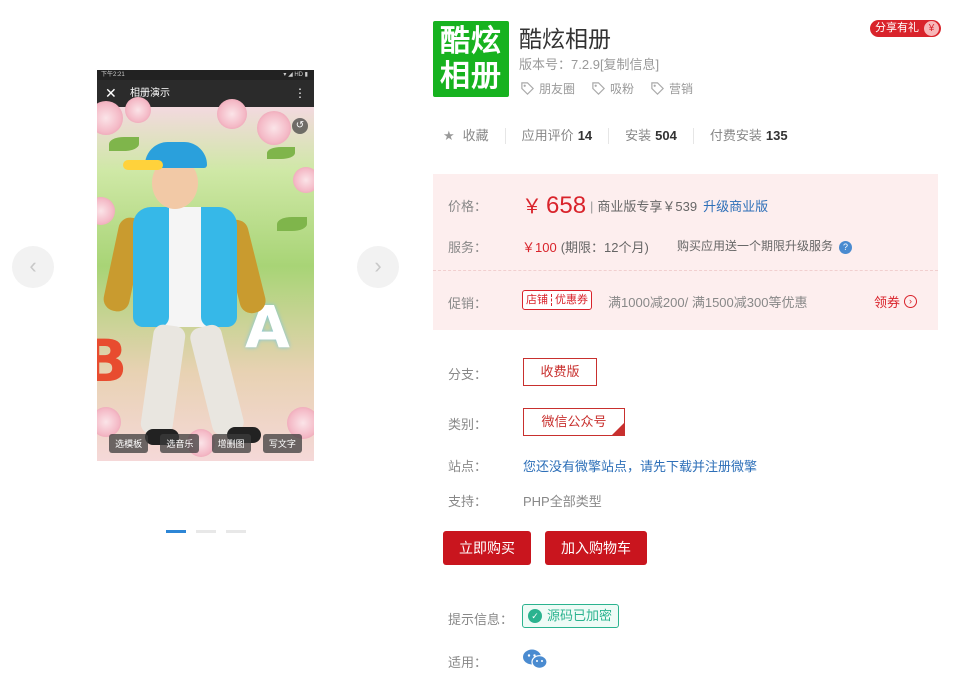 Image resolution: width=959 pixels, height=683 pixels. I want to click on install-value: 504, so click(666, 135).